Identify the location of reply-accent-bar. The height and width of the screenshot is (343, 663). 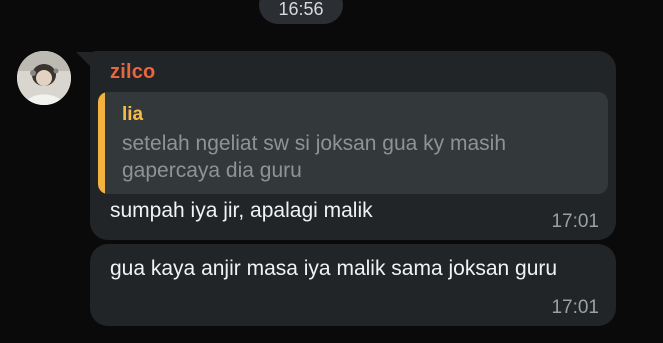
(101, 143).